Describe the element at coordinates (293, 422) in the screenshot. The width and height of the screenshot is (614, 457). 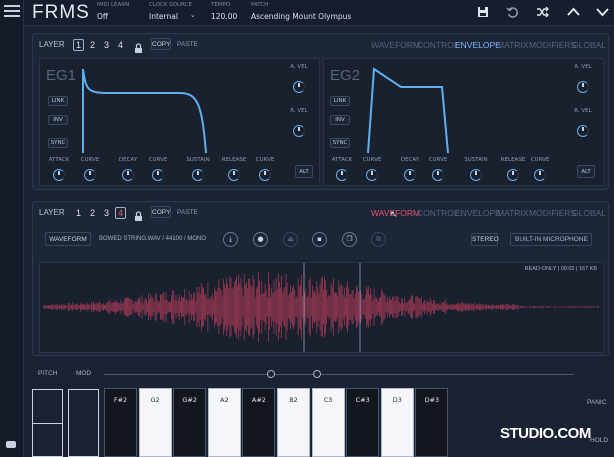
I see `piano-key: B2` at that location.